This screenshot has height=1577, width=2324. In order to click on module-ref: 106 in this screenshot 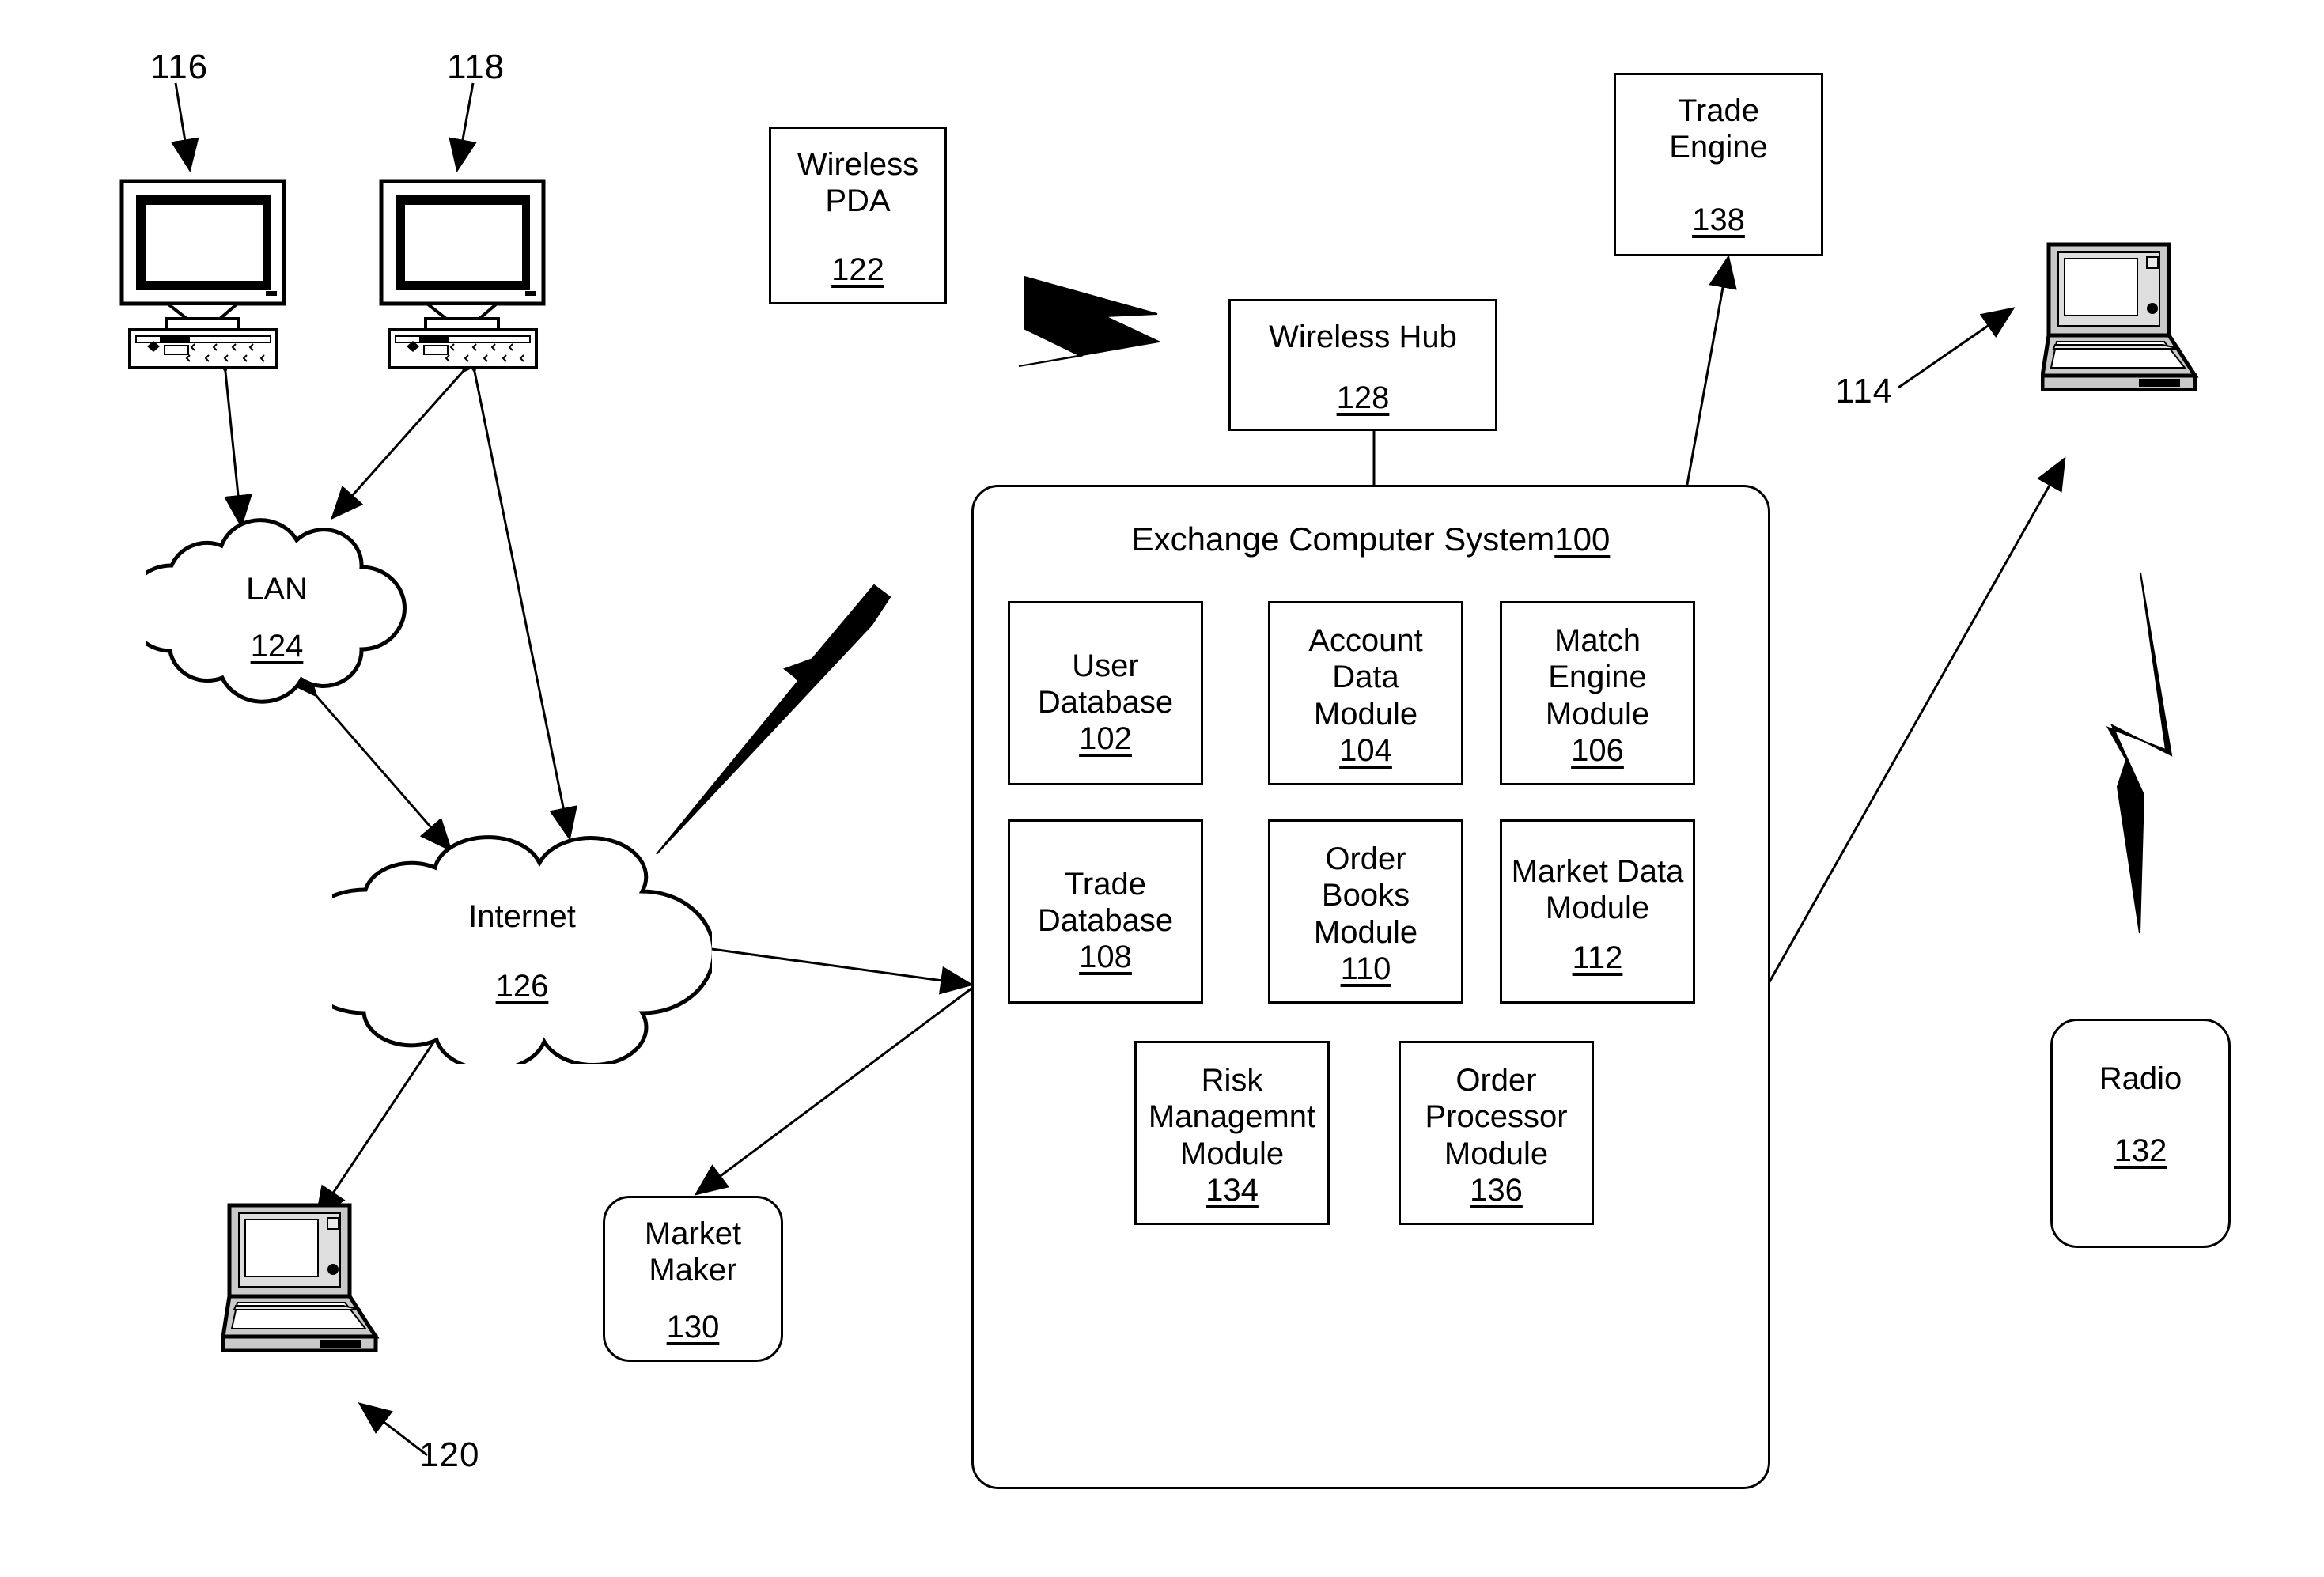, I will do `click(1597, 750)`.